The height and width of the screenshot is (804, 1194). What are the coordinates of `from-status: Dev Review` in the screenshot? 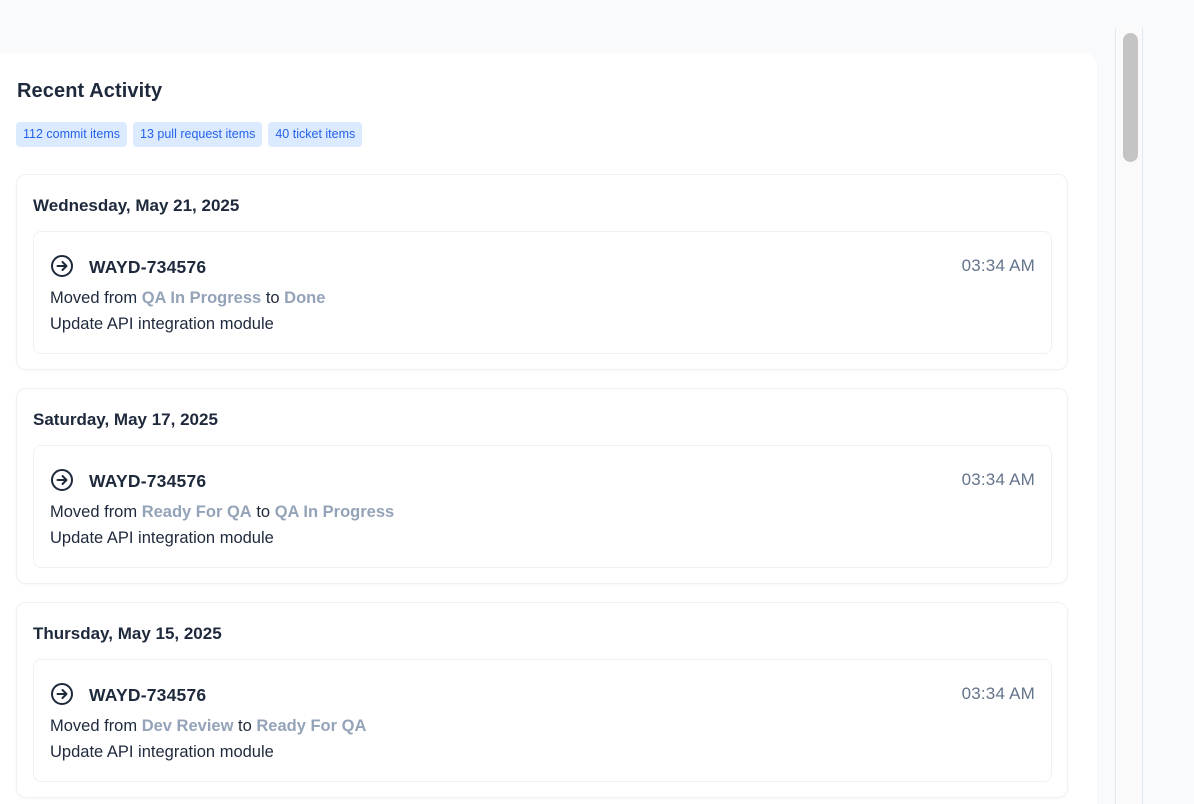 It's located at (187, 726).